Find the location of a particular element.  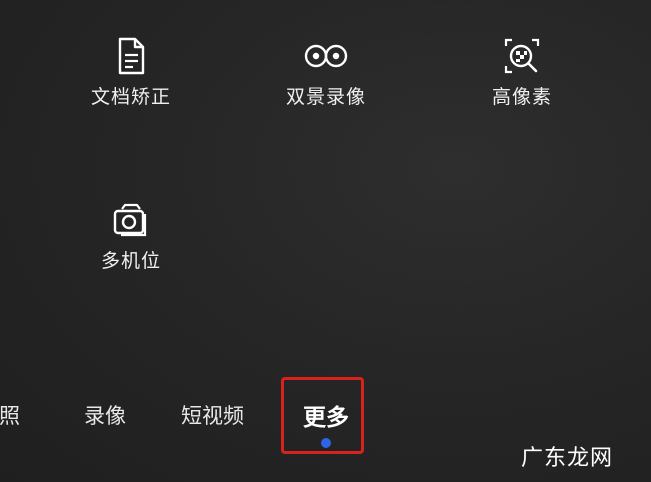

mode-high-resolution: 高像素 is located at coordinates (522, 72).